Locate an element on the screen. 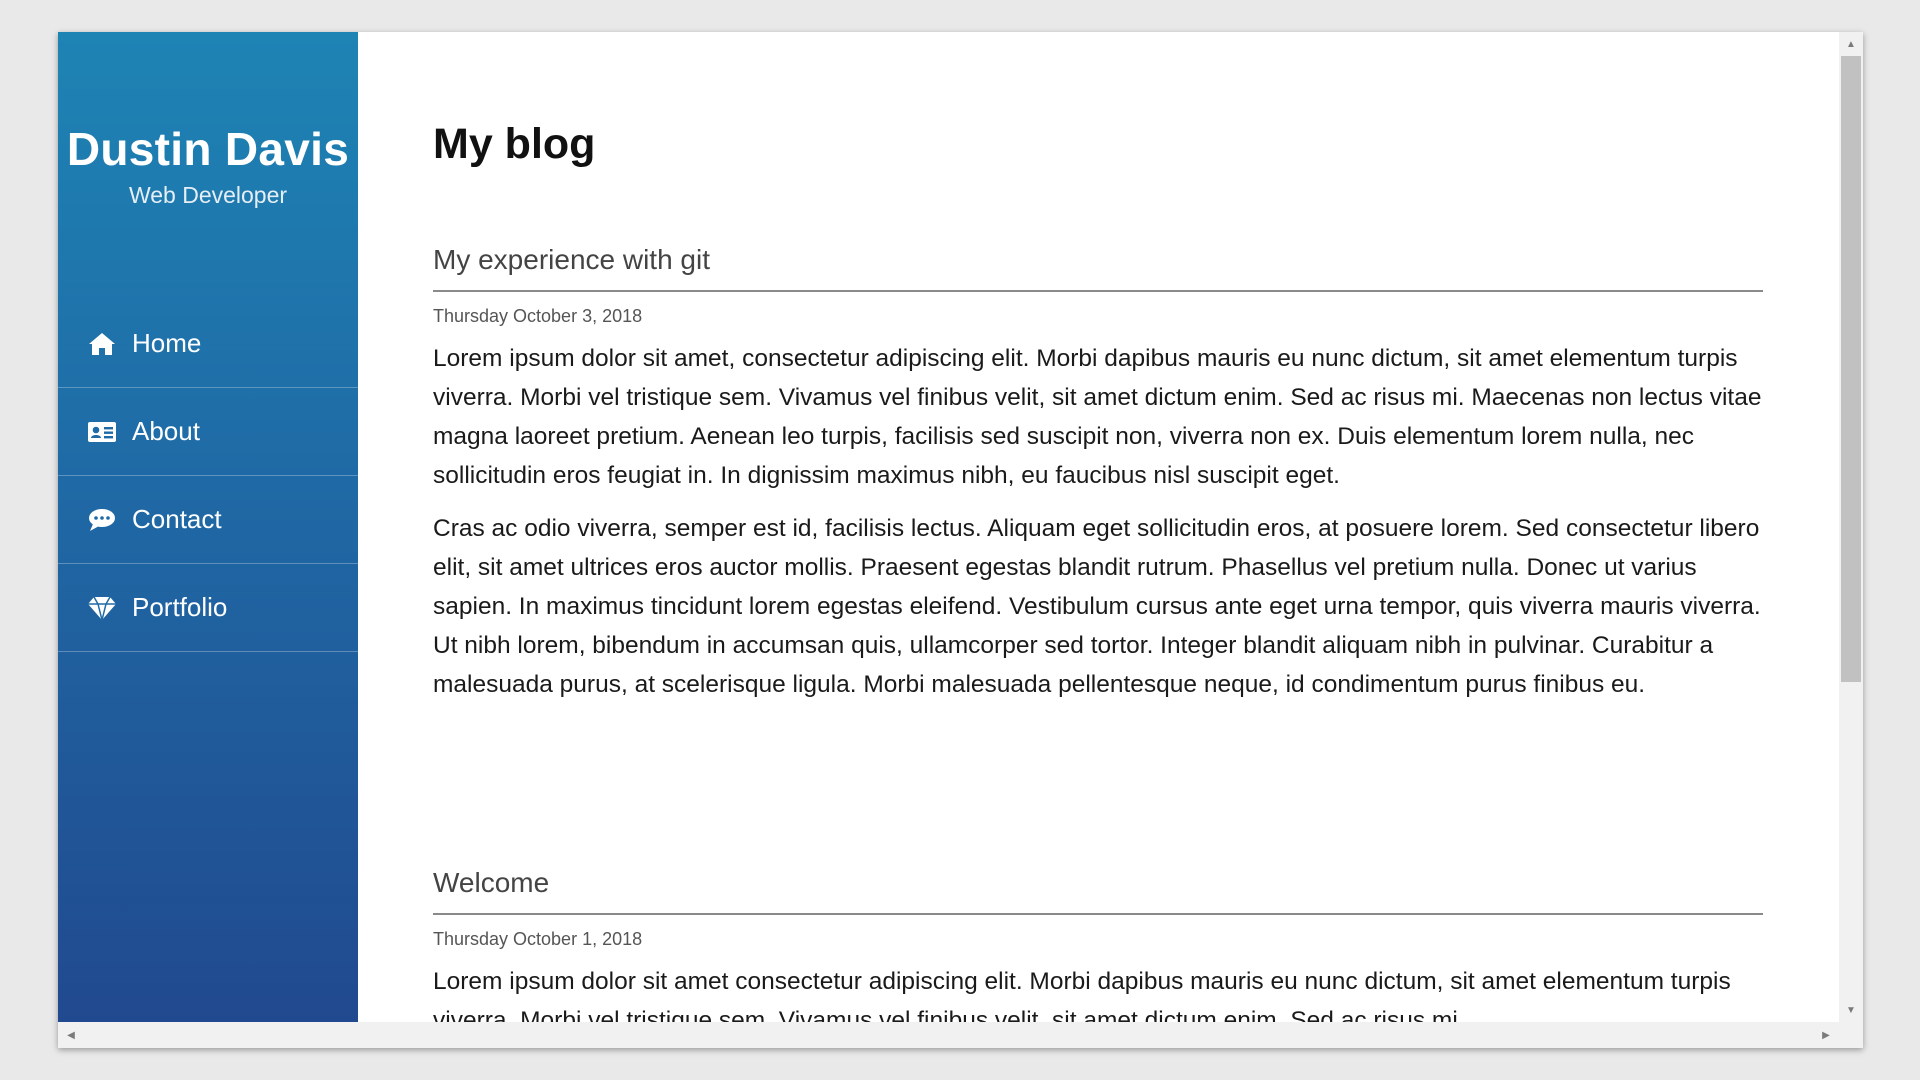  scroll-left-arrow-icon: ◀ is located at coordinates (71, 1035).